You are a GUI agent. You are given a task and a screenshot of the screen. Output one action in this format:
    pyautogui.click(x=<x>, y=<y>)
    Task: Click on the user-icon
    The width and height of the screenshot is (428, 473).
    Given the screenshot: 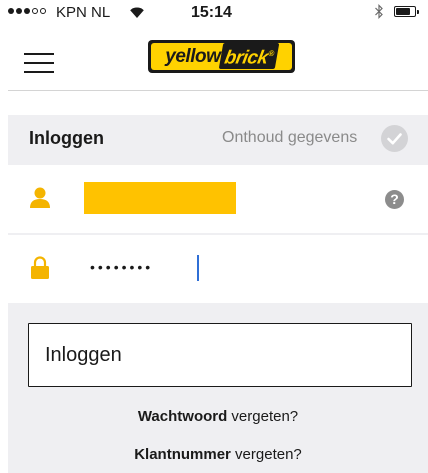 What is the action you would take?
    pyautogui.click(x=40, y=197)
    